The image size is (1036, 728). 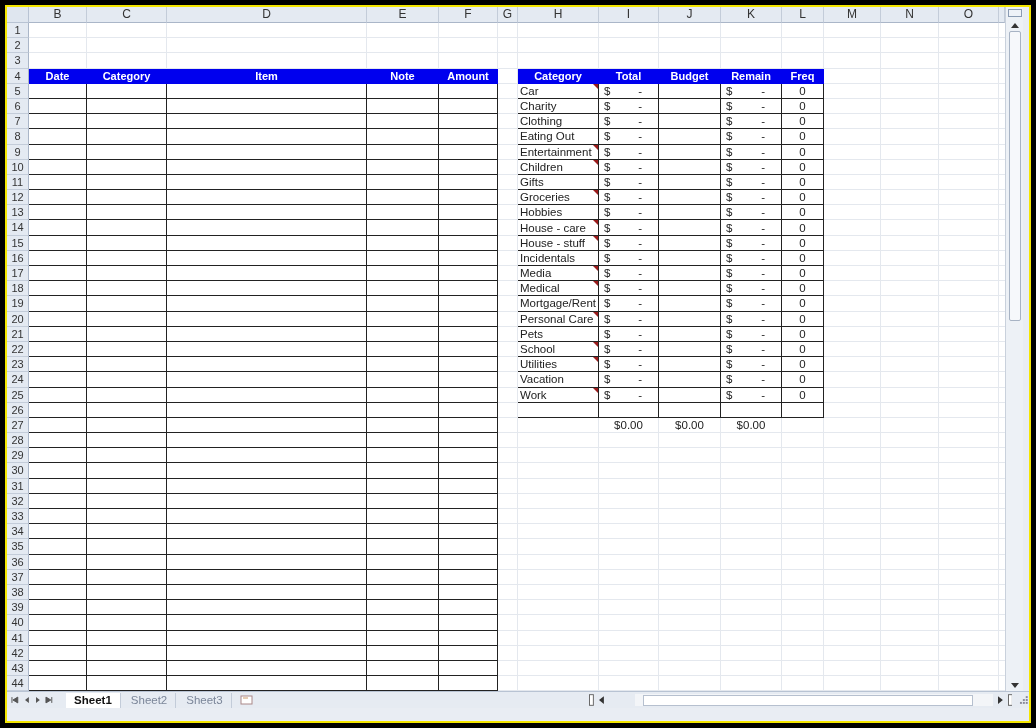 What do you see at coordinates (18, 31) in the screenshot?
I see `row-number: 1` at bounding box center [18, 31].